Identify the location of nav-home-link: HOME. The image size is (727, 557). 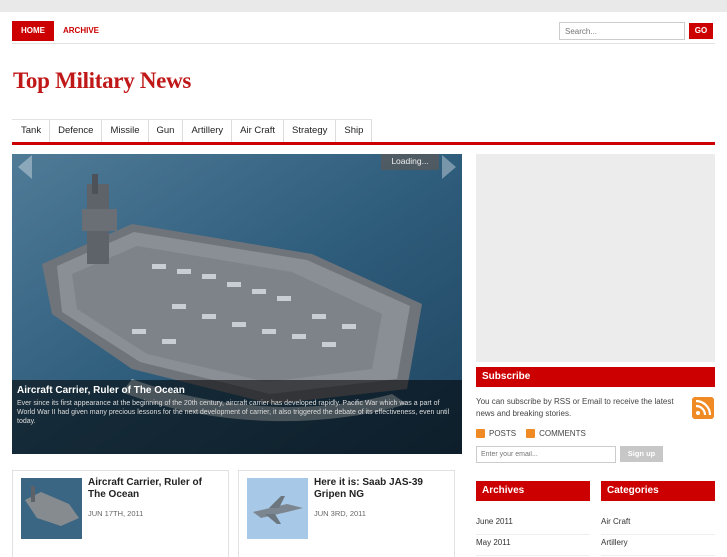
(33, 31).